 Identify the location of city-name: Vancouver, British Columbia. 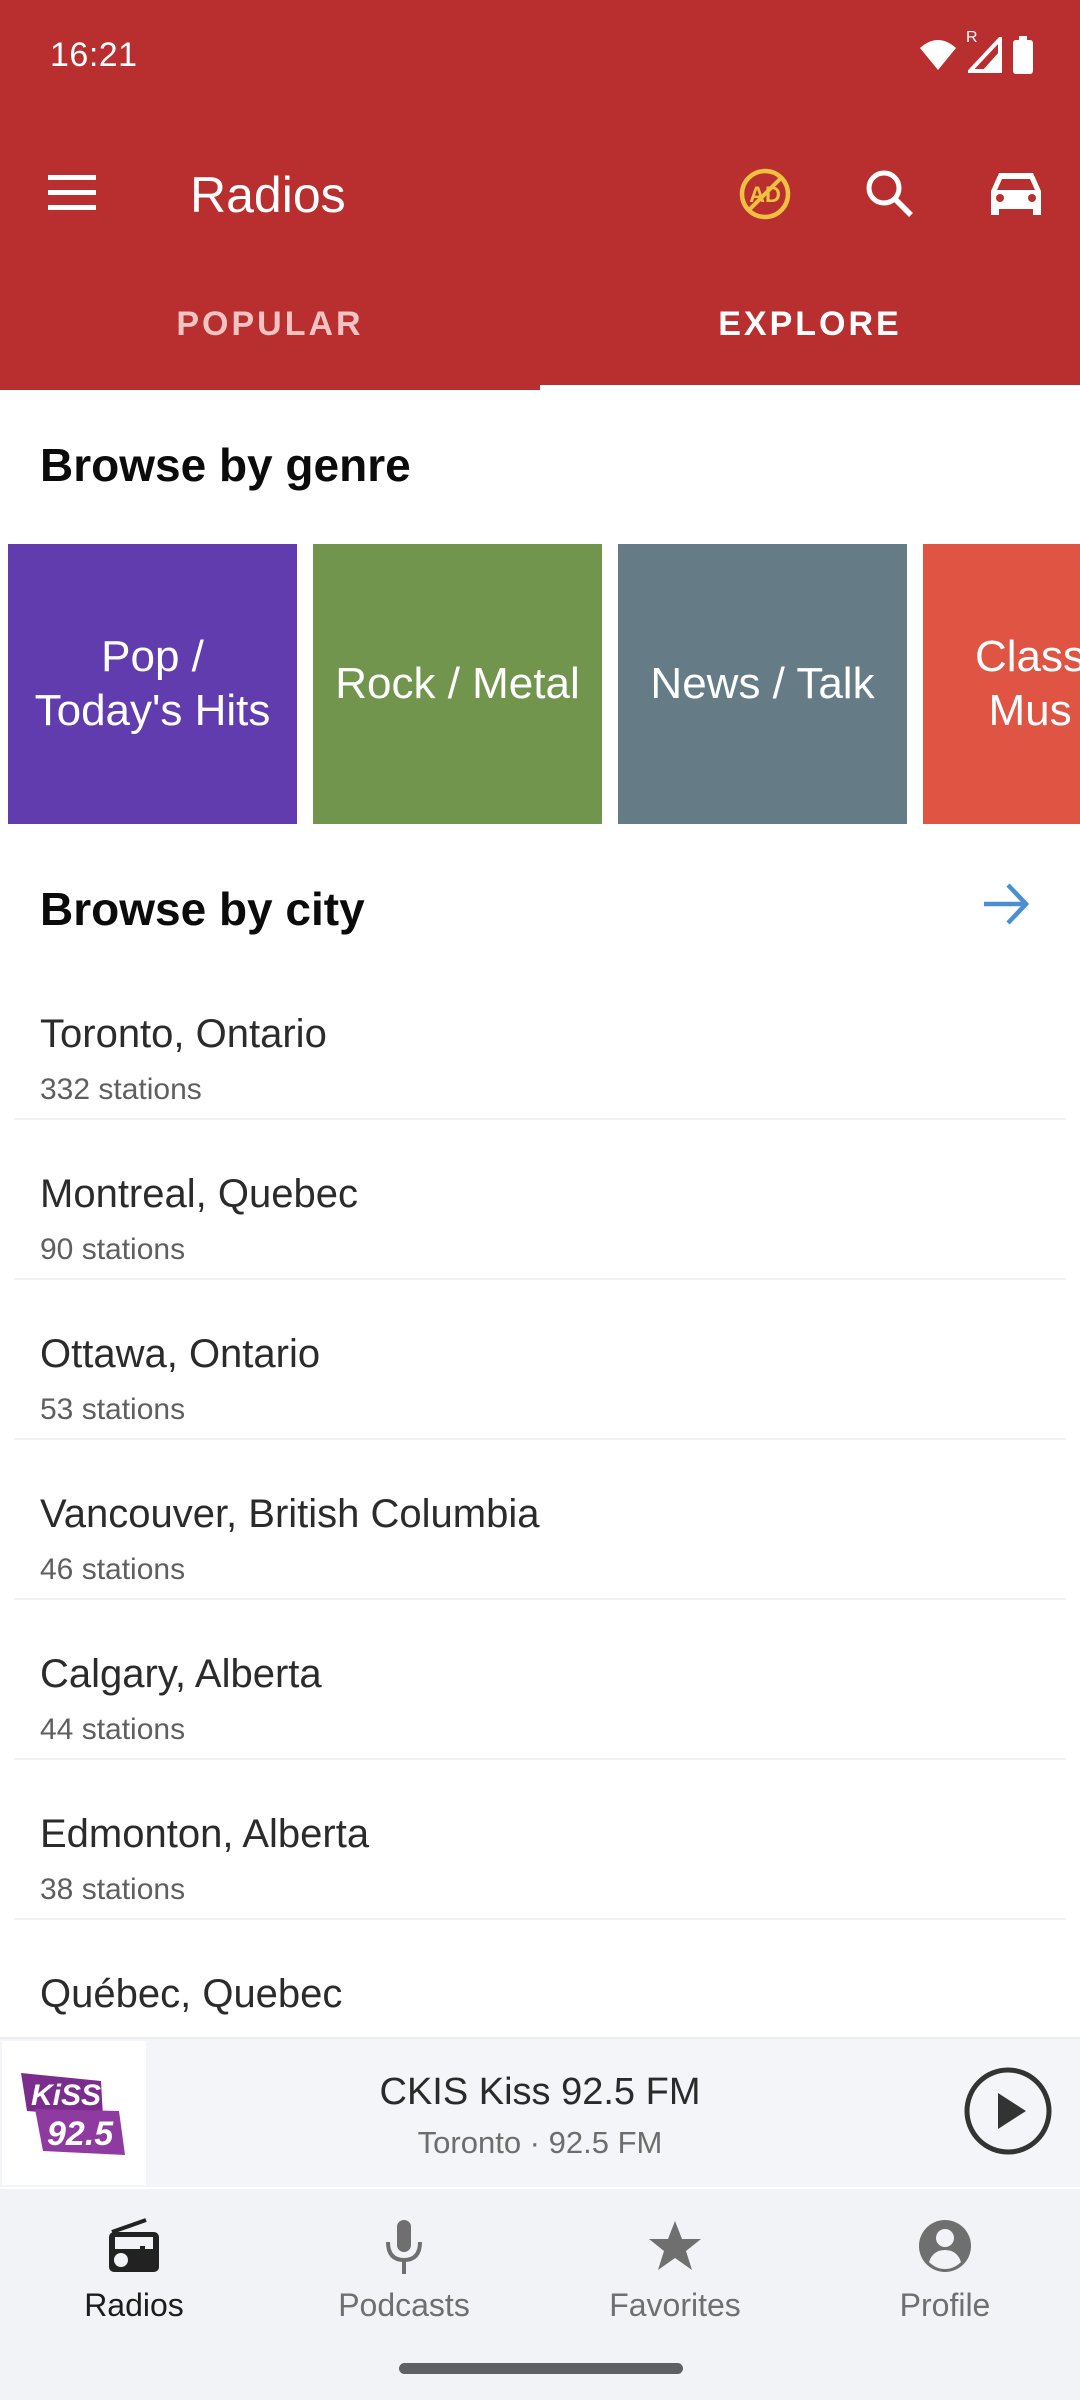
(290, 1514).